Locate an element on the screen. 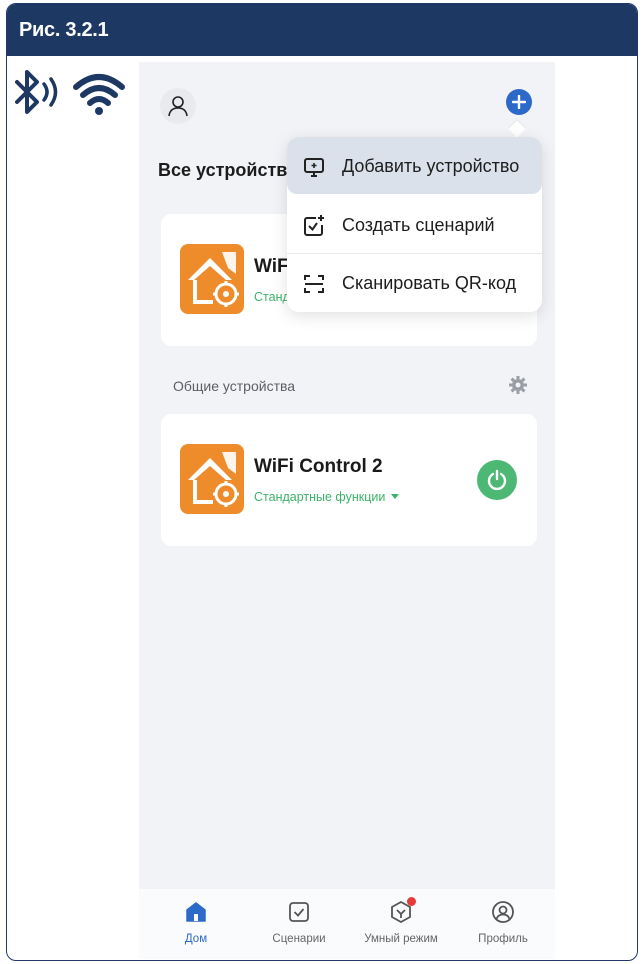 The width and height of the screenshot is (642, 964). power-icon is located at coordinates (497, 480).